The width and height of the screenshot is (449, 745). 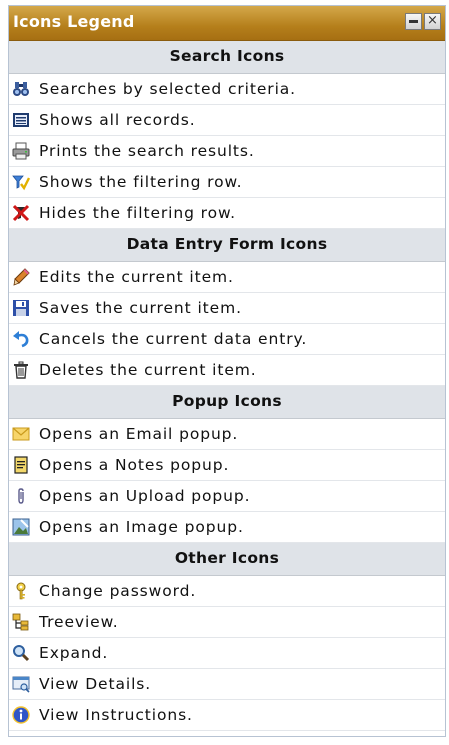 I want to click on legend-item: Edits the current item., so click(x=227, y=277).